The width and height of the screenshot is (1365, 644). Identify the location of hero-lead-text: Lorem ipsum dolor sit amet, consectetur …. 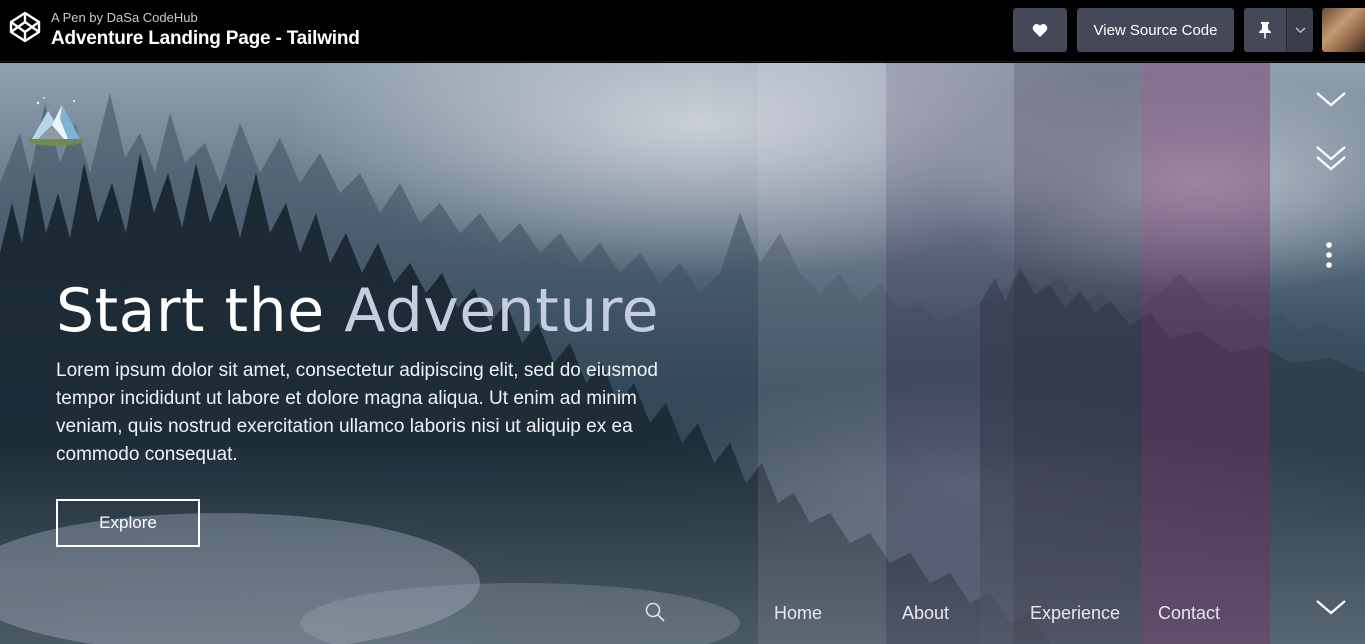
(357, 412).